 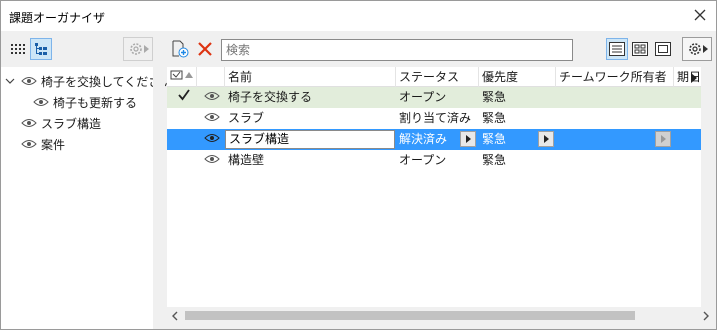 I want to click on delete-issue-button, so click(x=205, y=49).